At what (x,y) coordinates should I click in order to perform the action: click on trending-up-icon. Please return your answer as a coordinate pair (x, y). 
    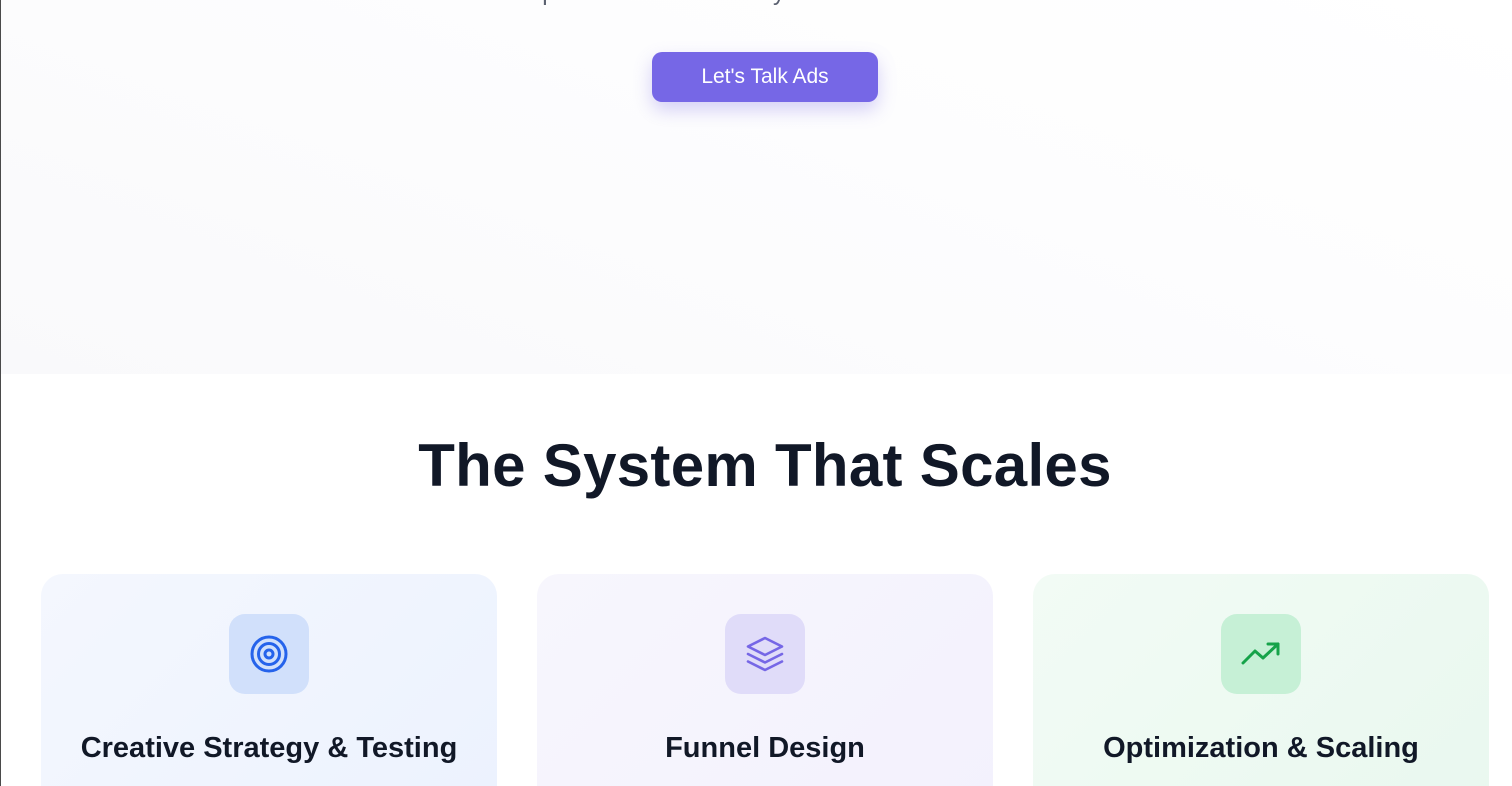
    Looking at the image, I should click on (1261, 654).